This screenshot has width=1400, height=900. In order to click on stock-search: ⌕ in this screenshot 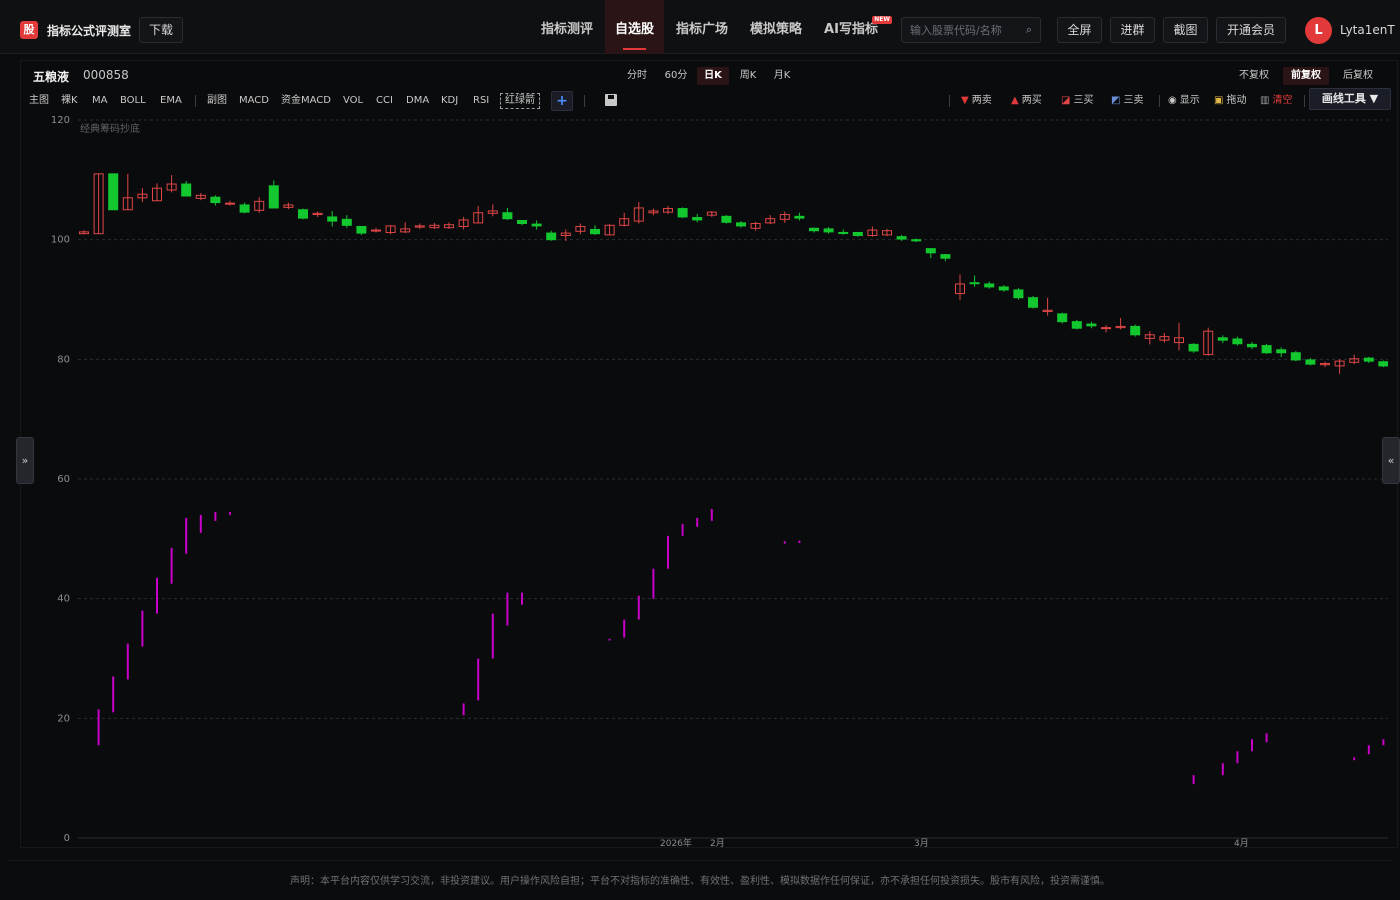, I will do `click(971, 30)`.